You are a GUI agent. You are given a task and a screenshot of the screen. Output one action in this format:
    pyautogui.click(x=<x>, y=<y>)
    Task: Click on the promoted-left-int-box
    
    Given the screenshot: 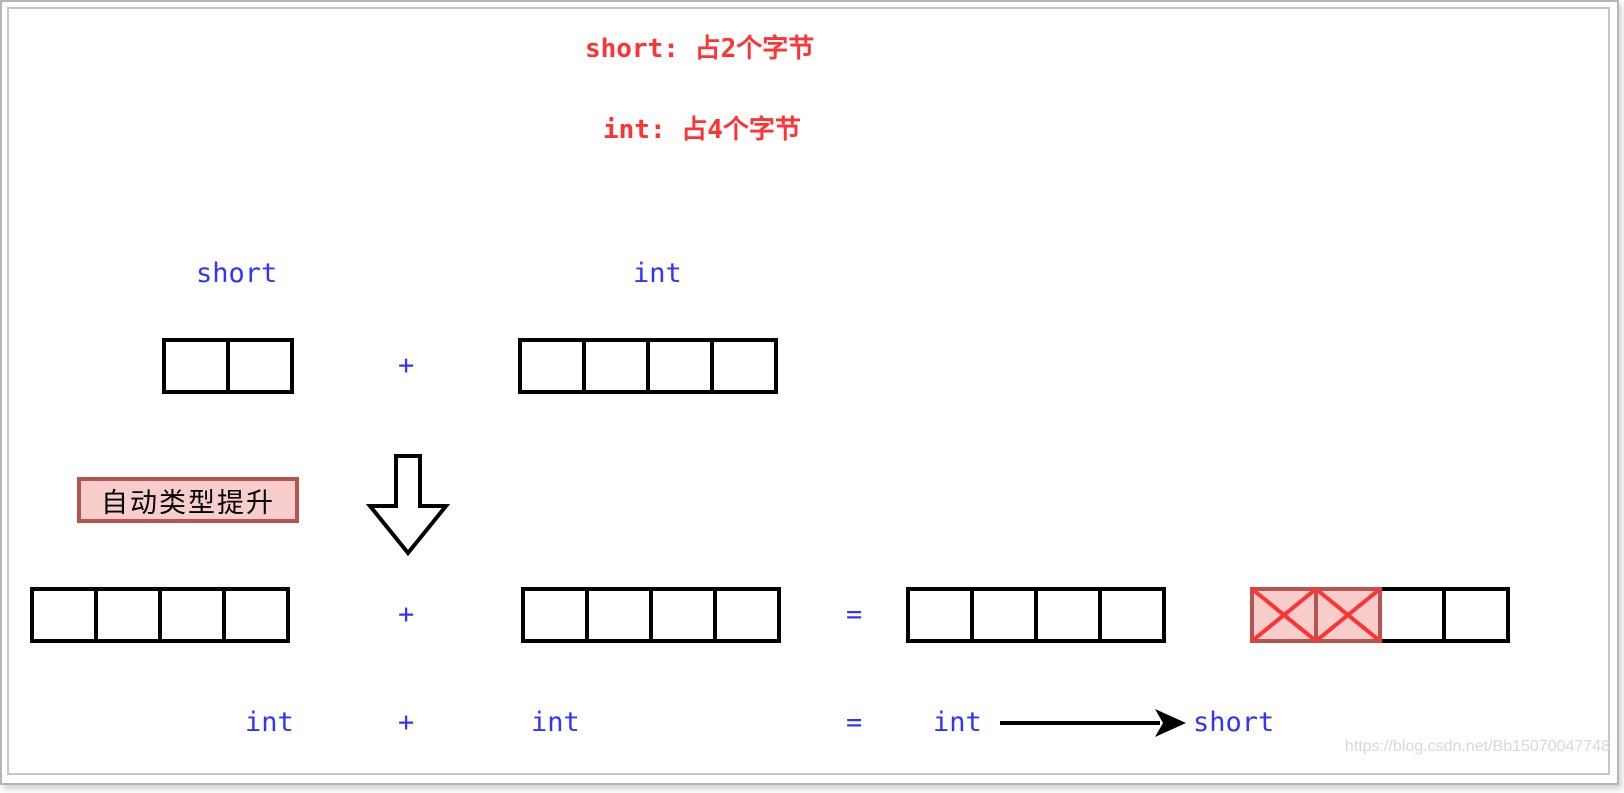 What is the action you would take?
    pyautogui.click(x=160, y=615)
    